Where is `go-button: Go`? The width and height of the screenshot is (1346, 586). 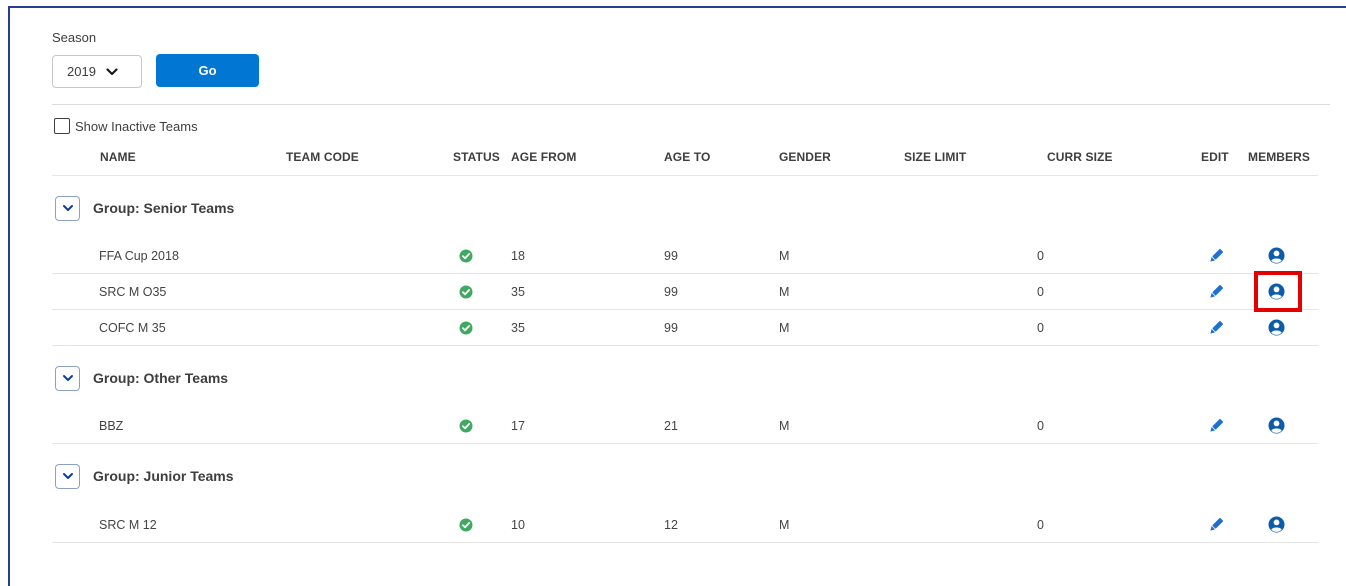
go-button: Go is located at coordinates (207, 70).